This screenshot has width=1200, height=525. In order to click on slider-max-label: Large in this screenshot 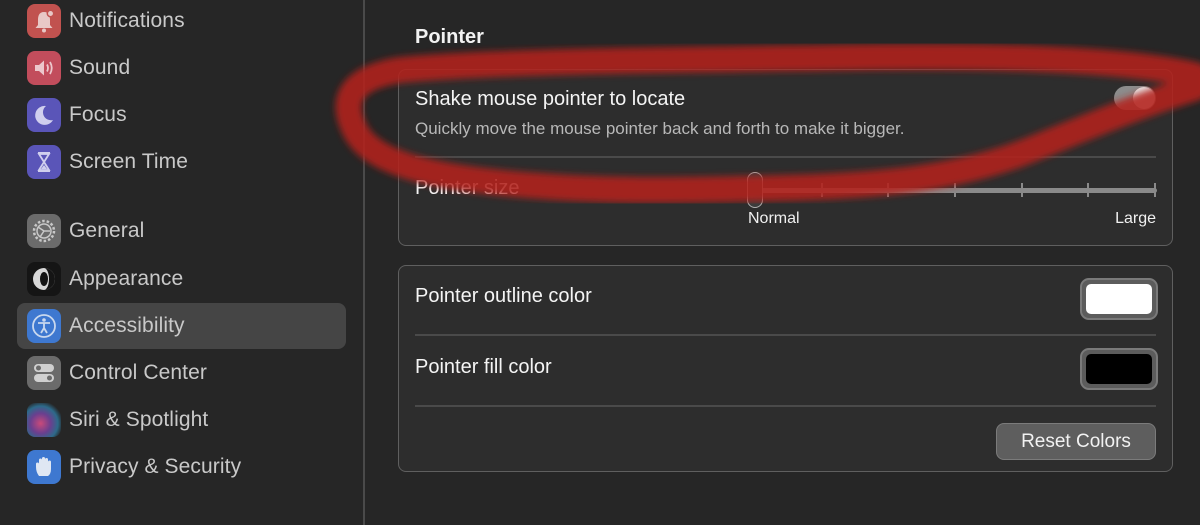, I will do `click(1135, 218)`.